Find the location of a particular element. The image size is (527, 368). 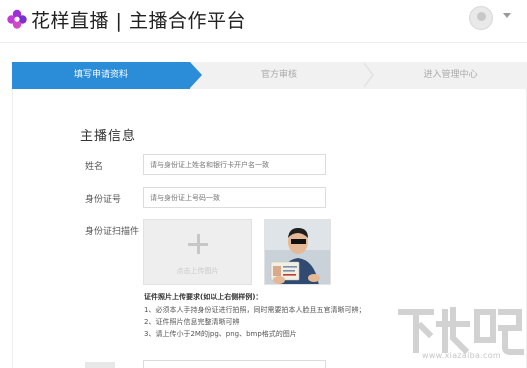

watermark-url: www.xiazaiba.com is located at coordinates (462, 355).